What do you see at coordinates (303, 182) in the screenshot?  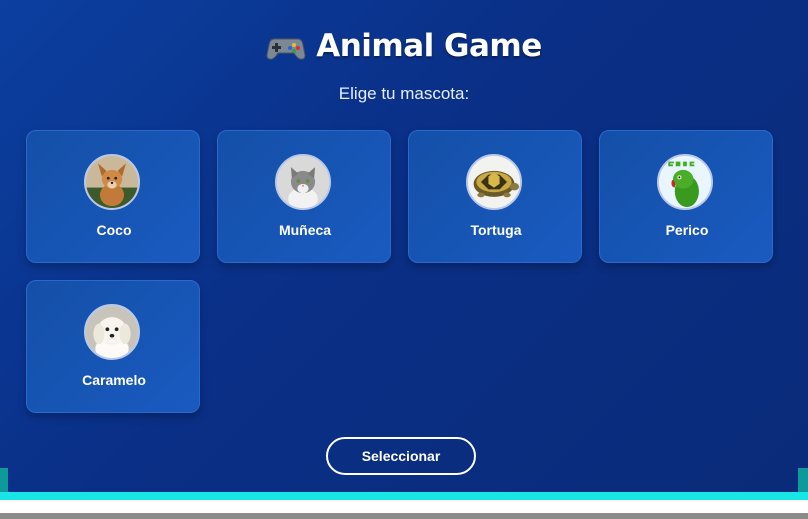 I see `cat-icon` at bounding box center [303, 182].